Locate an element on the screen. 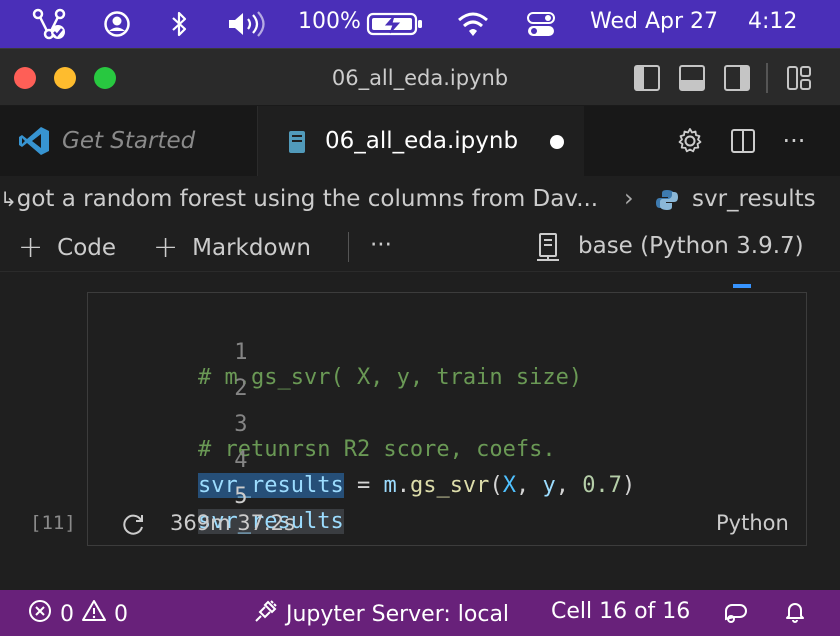 The height and width of the screenshot is (636, 840). bluetooth-icon is located at coordinates (179, 24).